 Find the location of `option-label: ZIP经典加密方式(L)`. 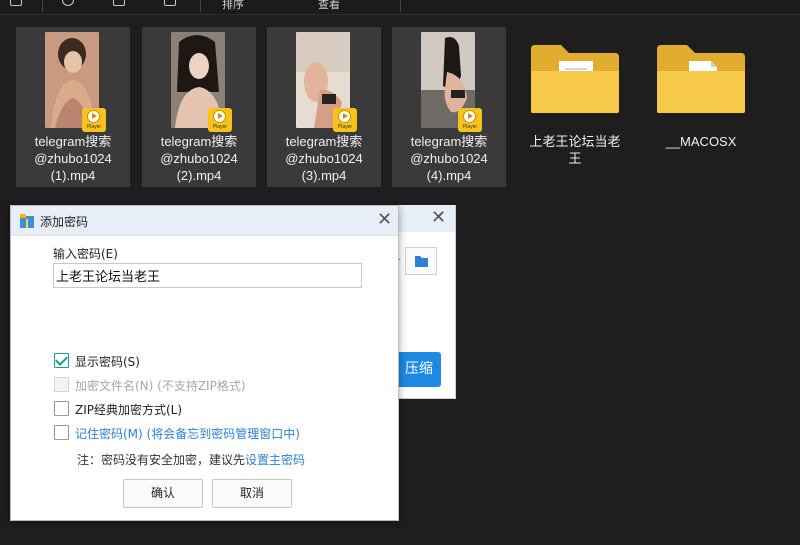

option-label: ZIP经典加密方式(L) is located at coordinates (129, 410).